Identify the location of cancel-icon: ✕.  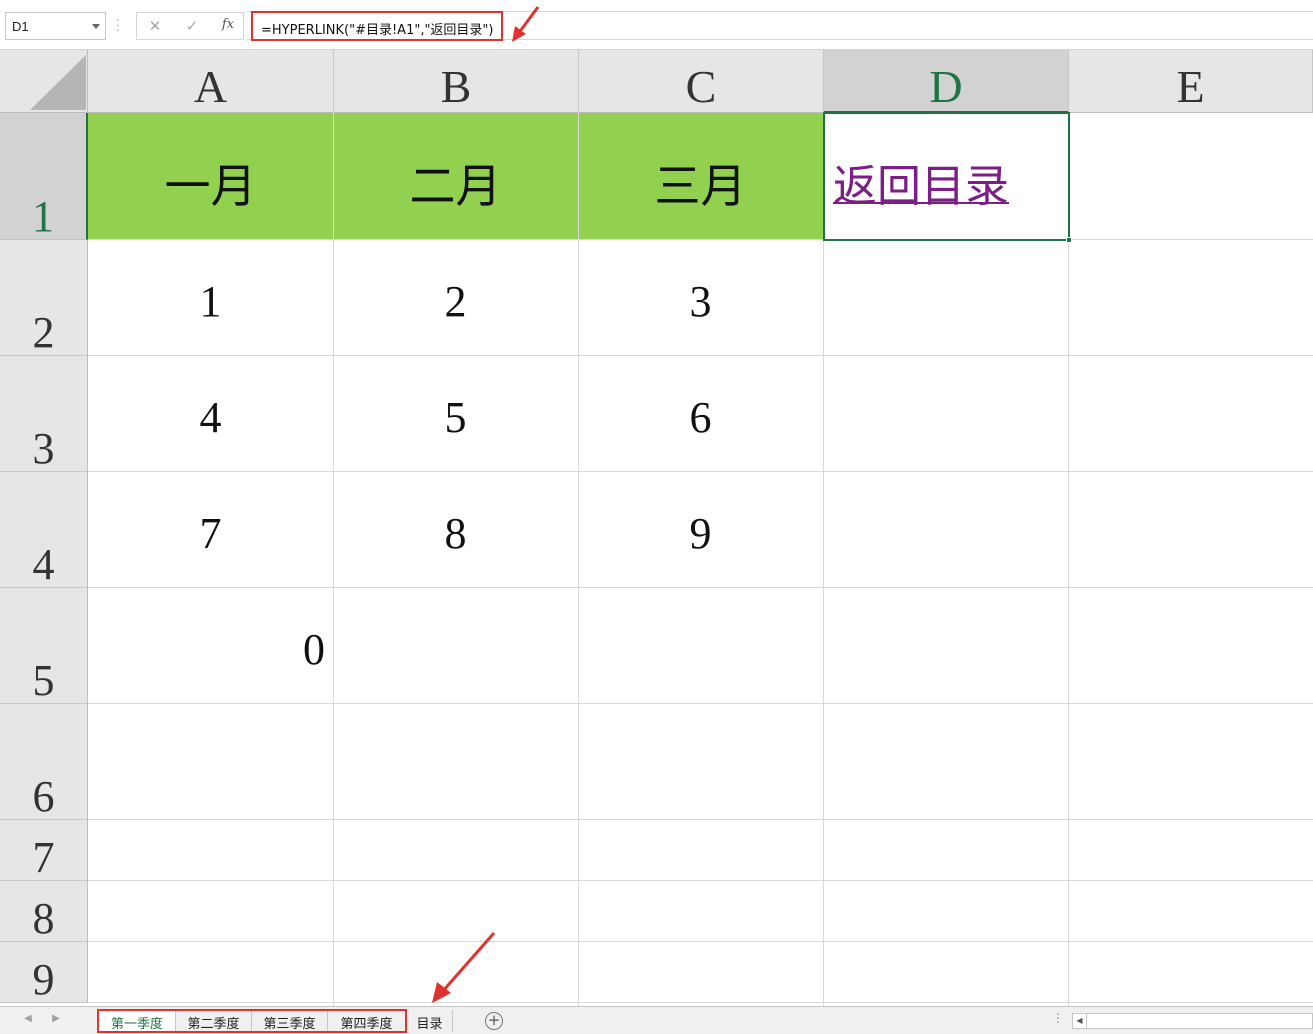
(155, 27).